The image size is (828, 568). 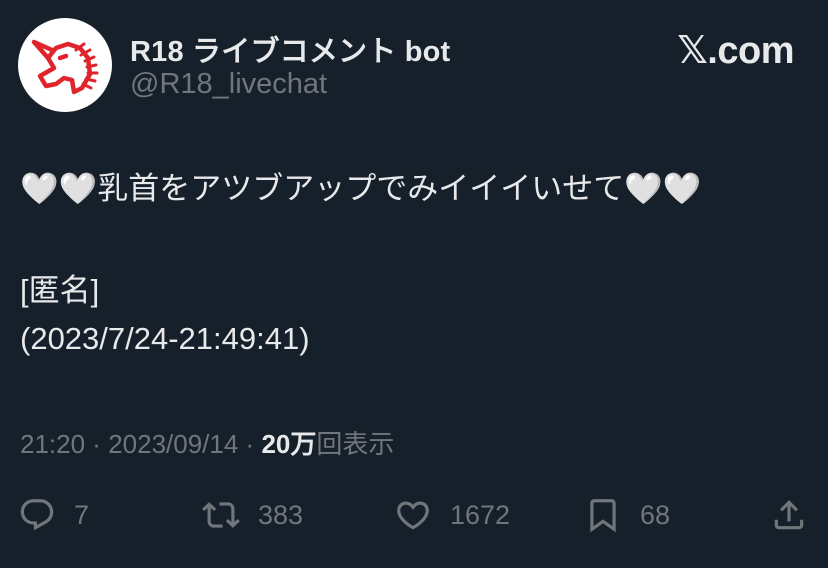 I want to click on reply-icon, so click(x=37, y=515).